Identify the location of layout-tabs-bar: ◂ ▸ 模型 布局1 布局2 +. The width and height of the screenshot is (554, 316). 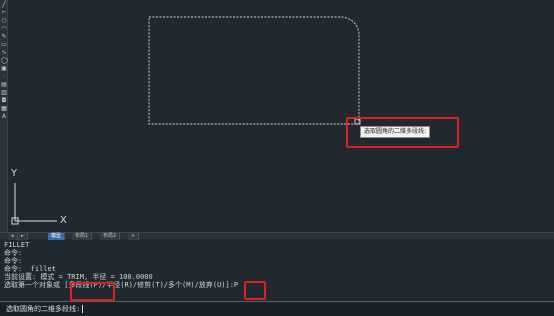
(277, 236).